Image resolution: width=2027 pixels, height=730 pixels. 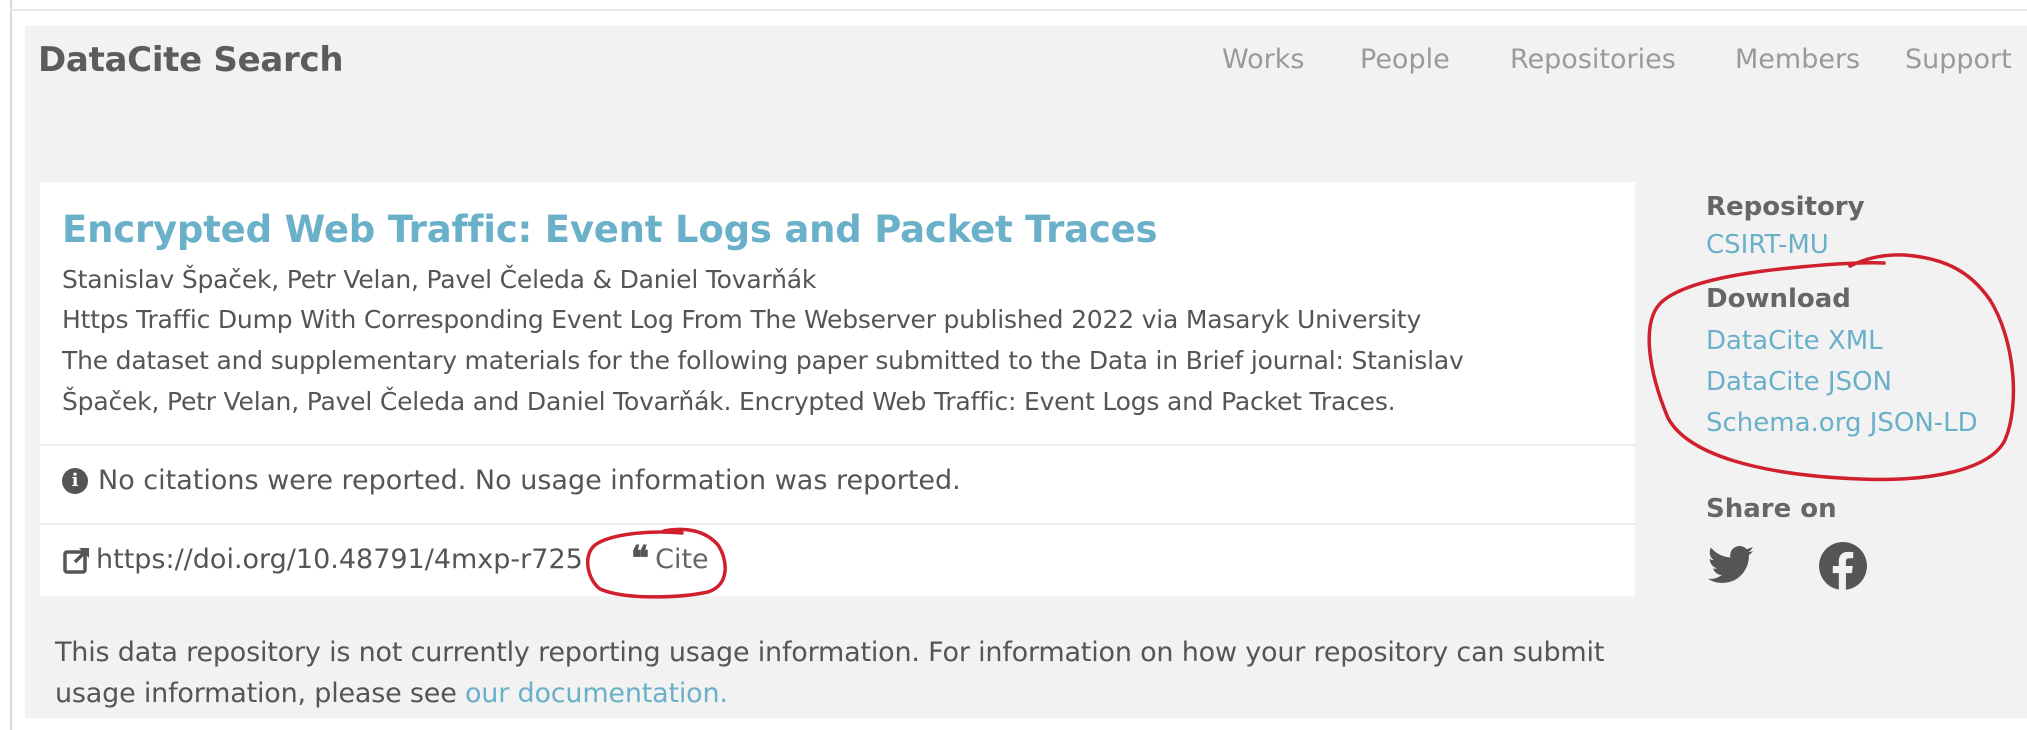 What do you see at coordinates (339, 559) in the screenshot?
I see `doi-link: https://doi.org/10.48791/4mxp-r725` at bounding box center [339, 559].